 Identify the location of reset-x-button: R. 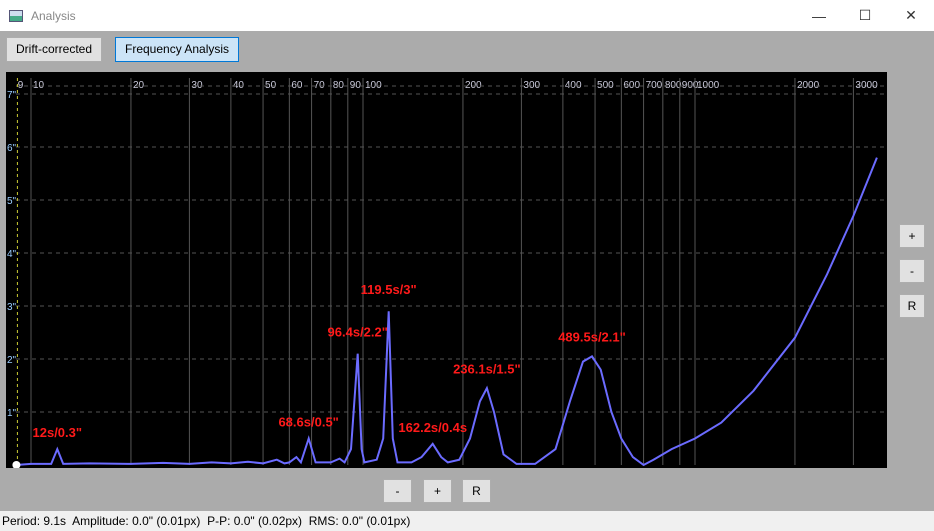
(476, 491).